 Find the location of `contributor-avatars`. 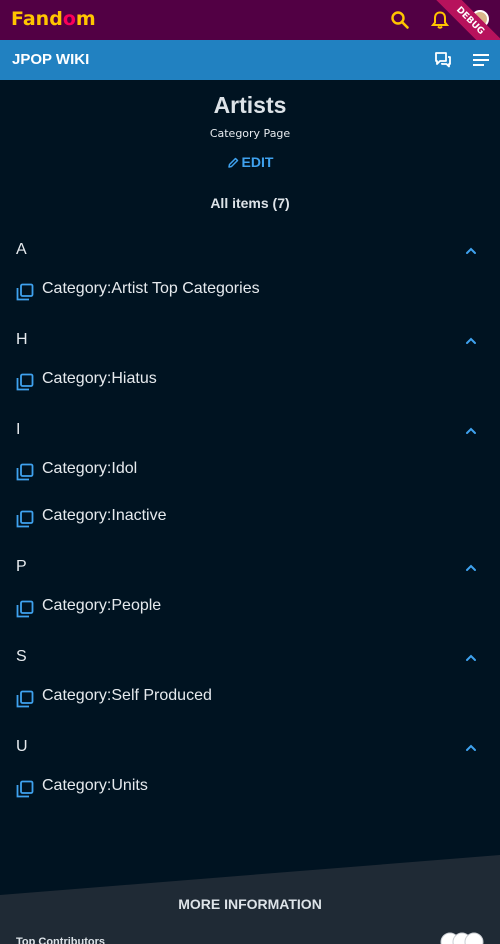

contributor-avatars is located at coordinates (463, 937).